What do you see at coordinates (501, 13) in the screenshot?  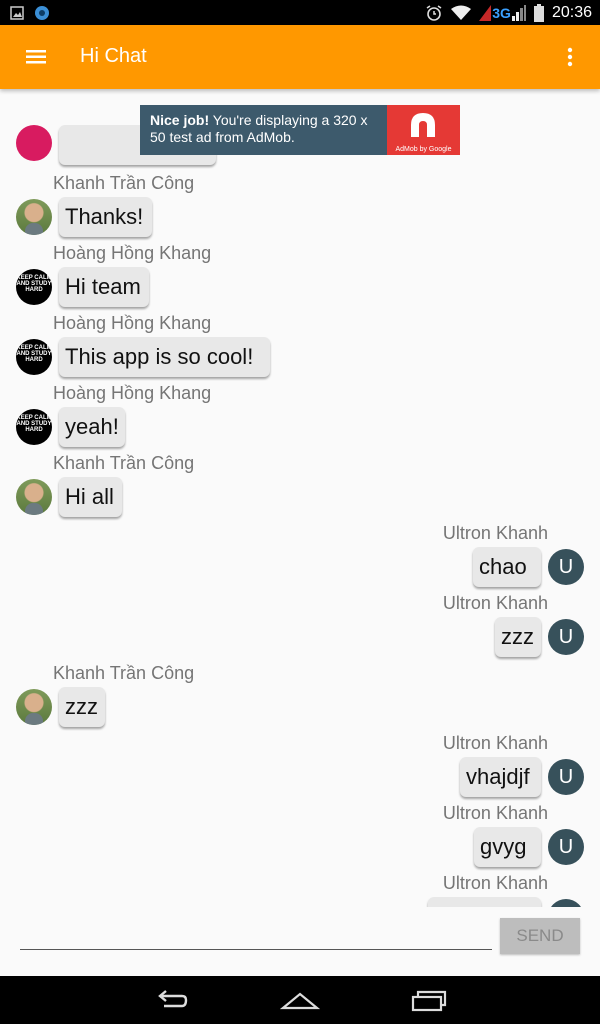 I see `network-type: 3G` at bounding box center [501, 13].